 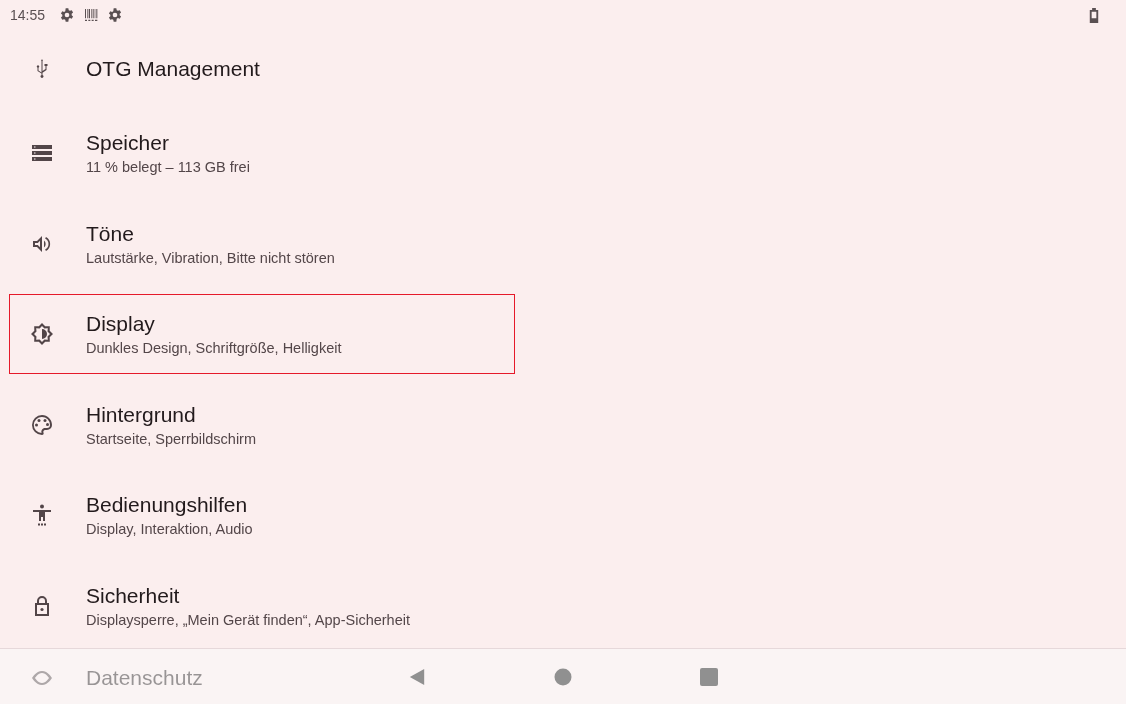 What do you see at coordinates (144, 678) in the screenshot?
I see `item-title: Datenschutz` at bounding box center [144, 678].